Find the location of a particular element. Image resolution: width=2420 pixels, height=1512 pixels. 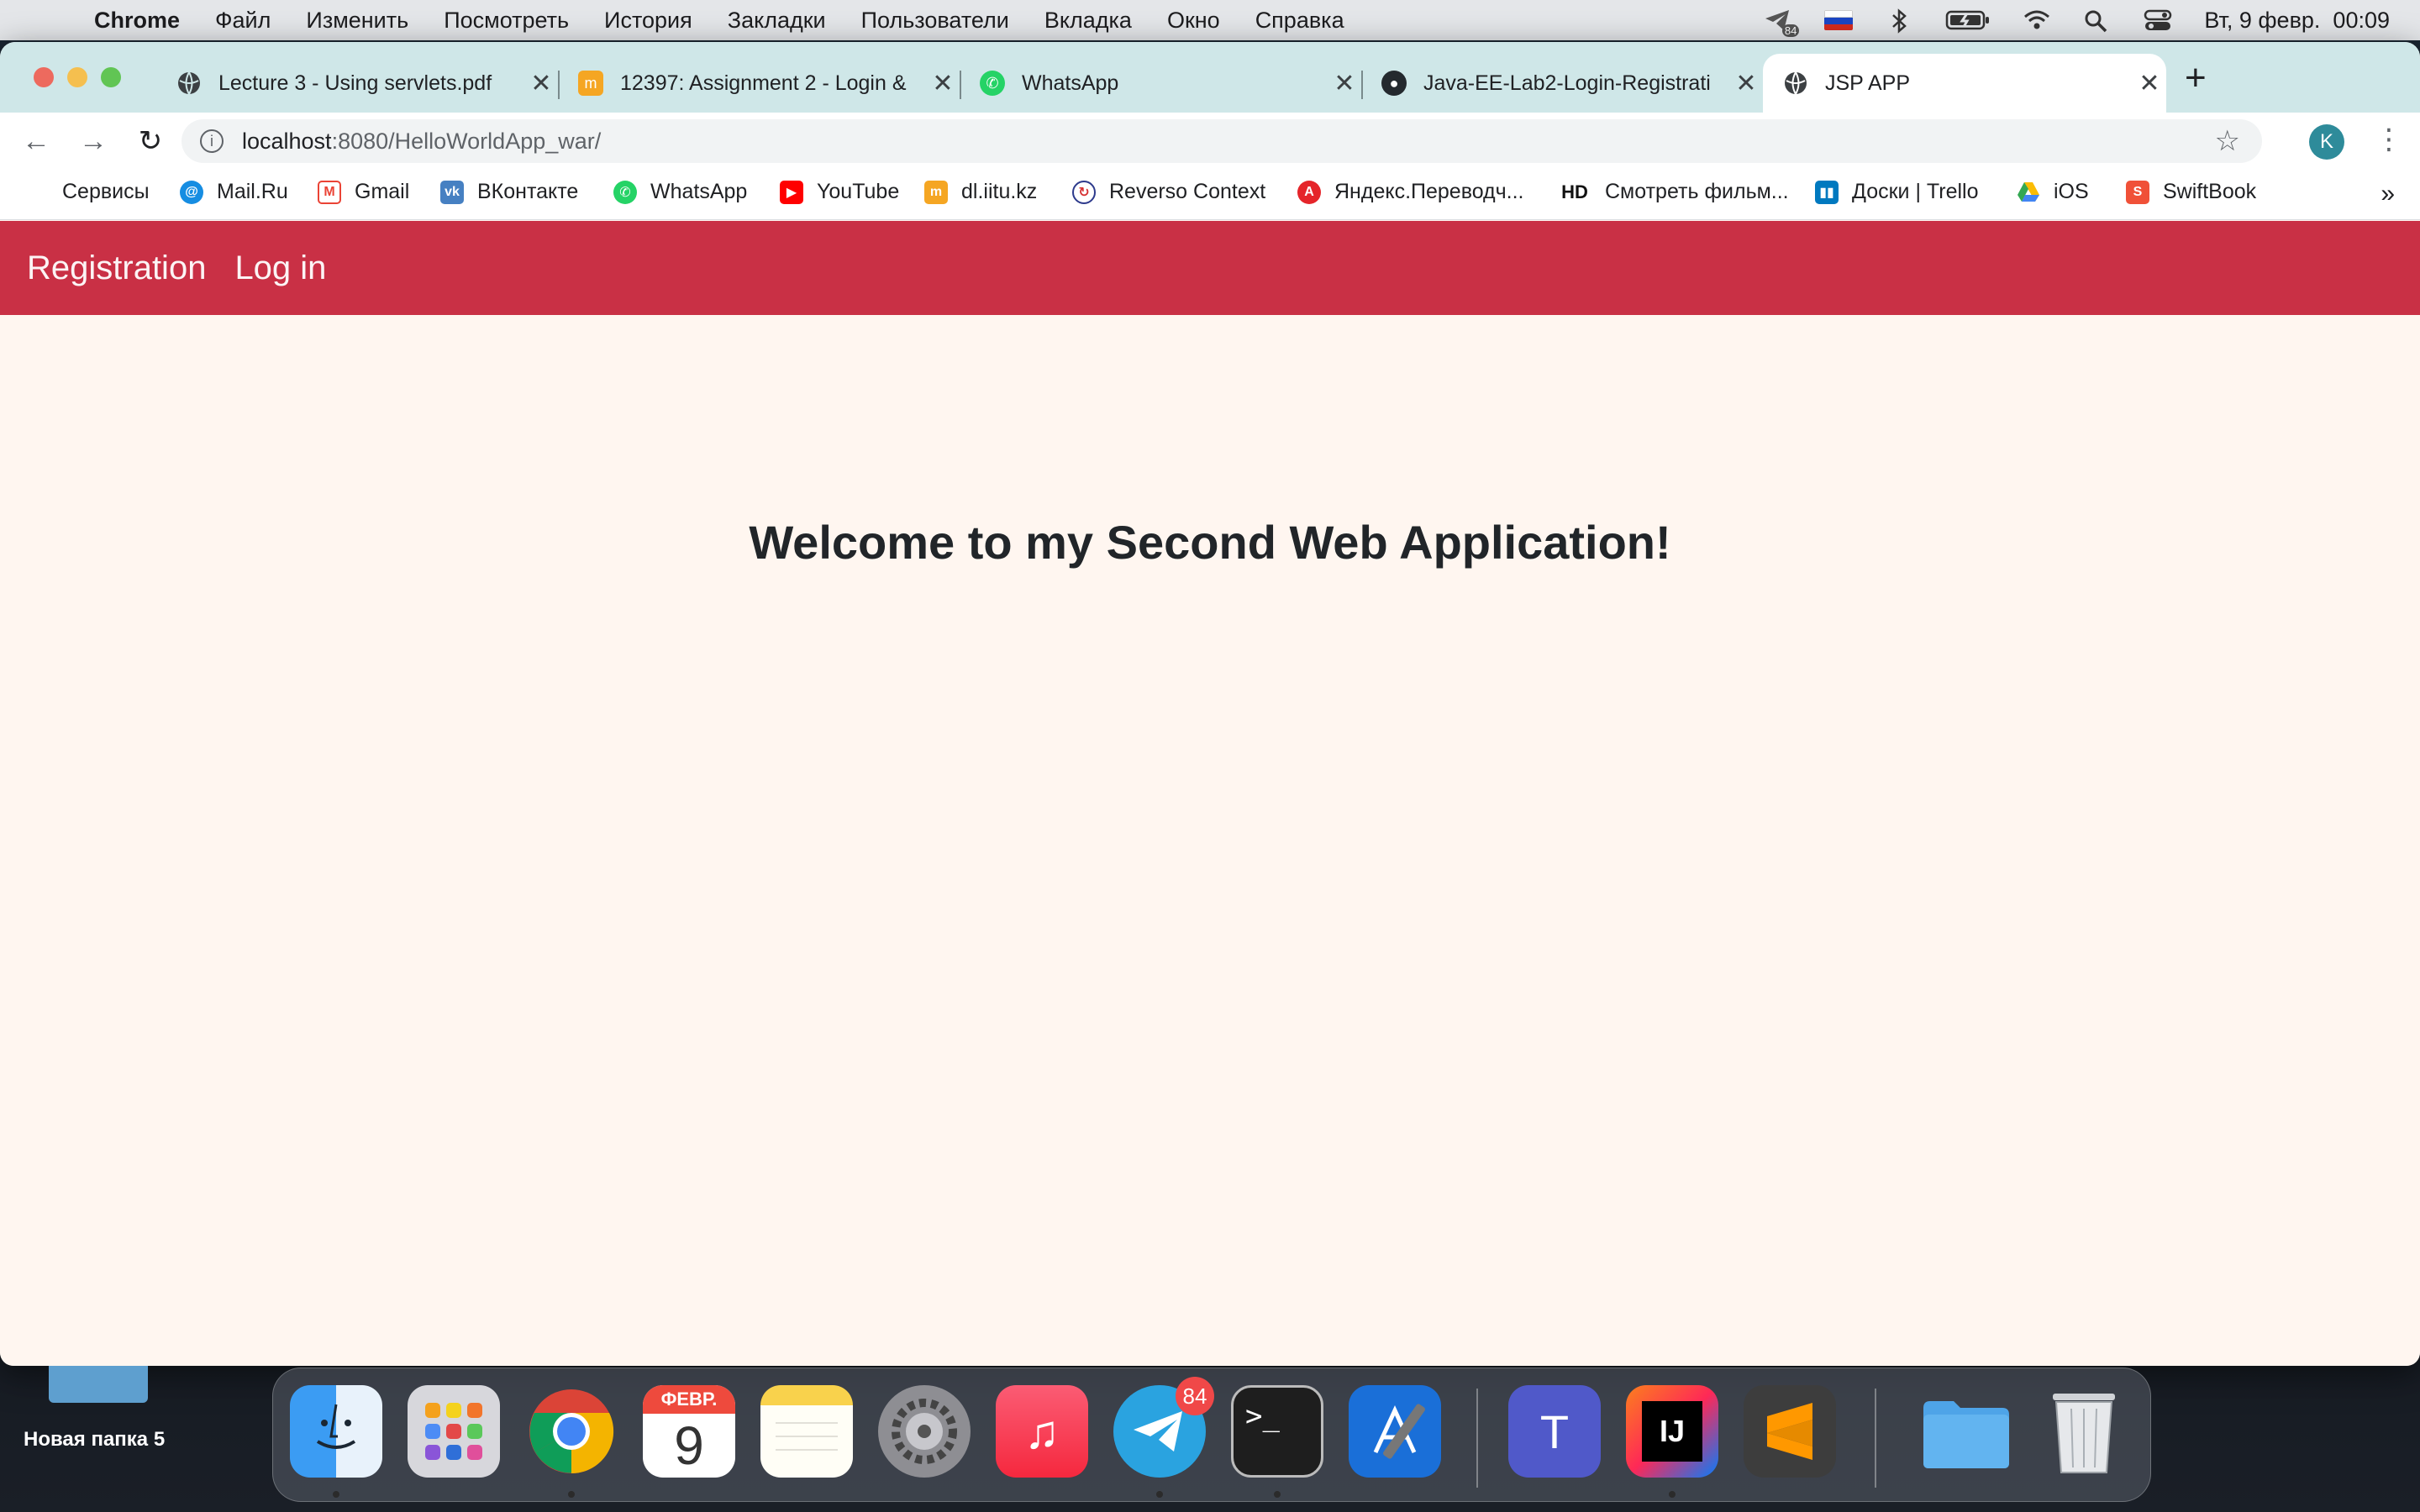

tab-assignment: m 12397: Assignment 2 - Login & ✕ is located at coordinates (759, 83).